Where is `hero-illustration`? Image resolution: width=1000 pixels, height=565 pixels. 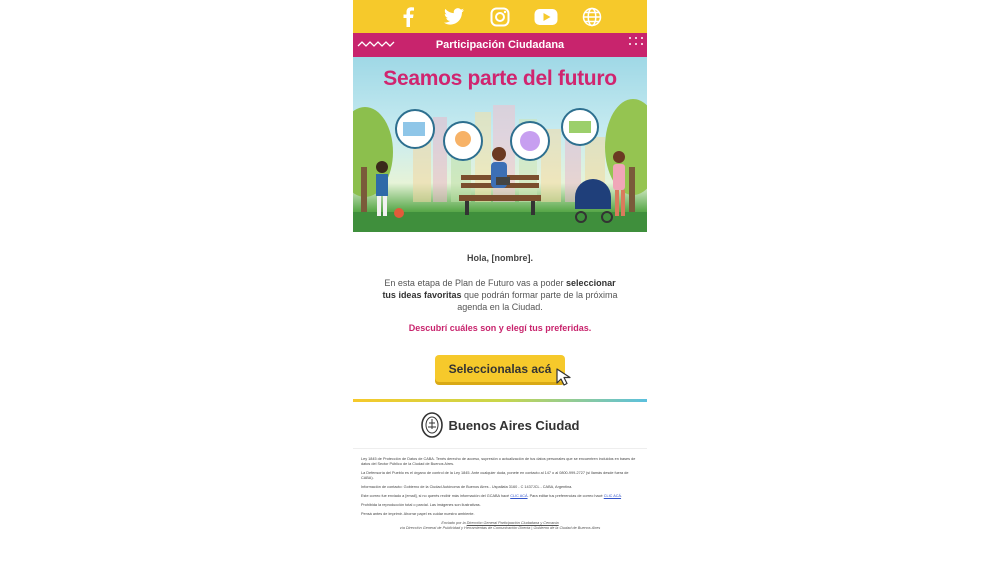 hero-illustration is located at coordinates (500, 165).